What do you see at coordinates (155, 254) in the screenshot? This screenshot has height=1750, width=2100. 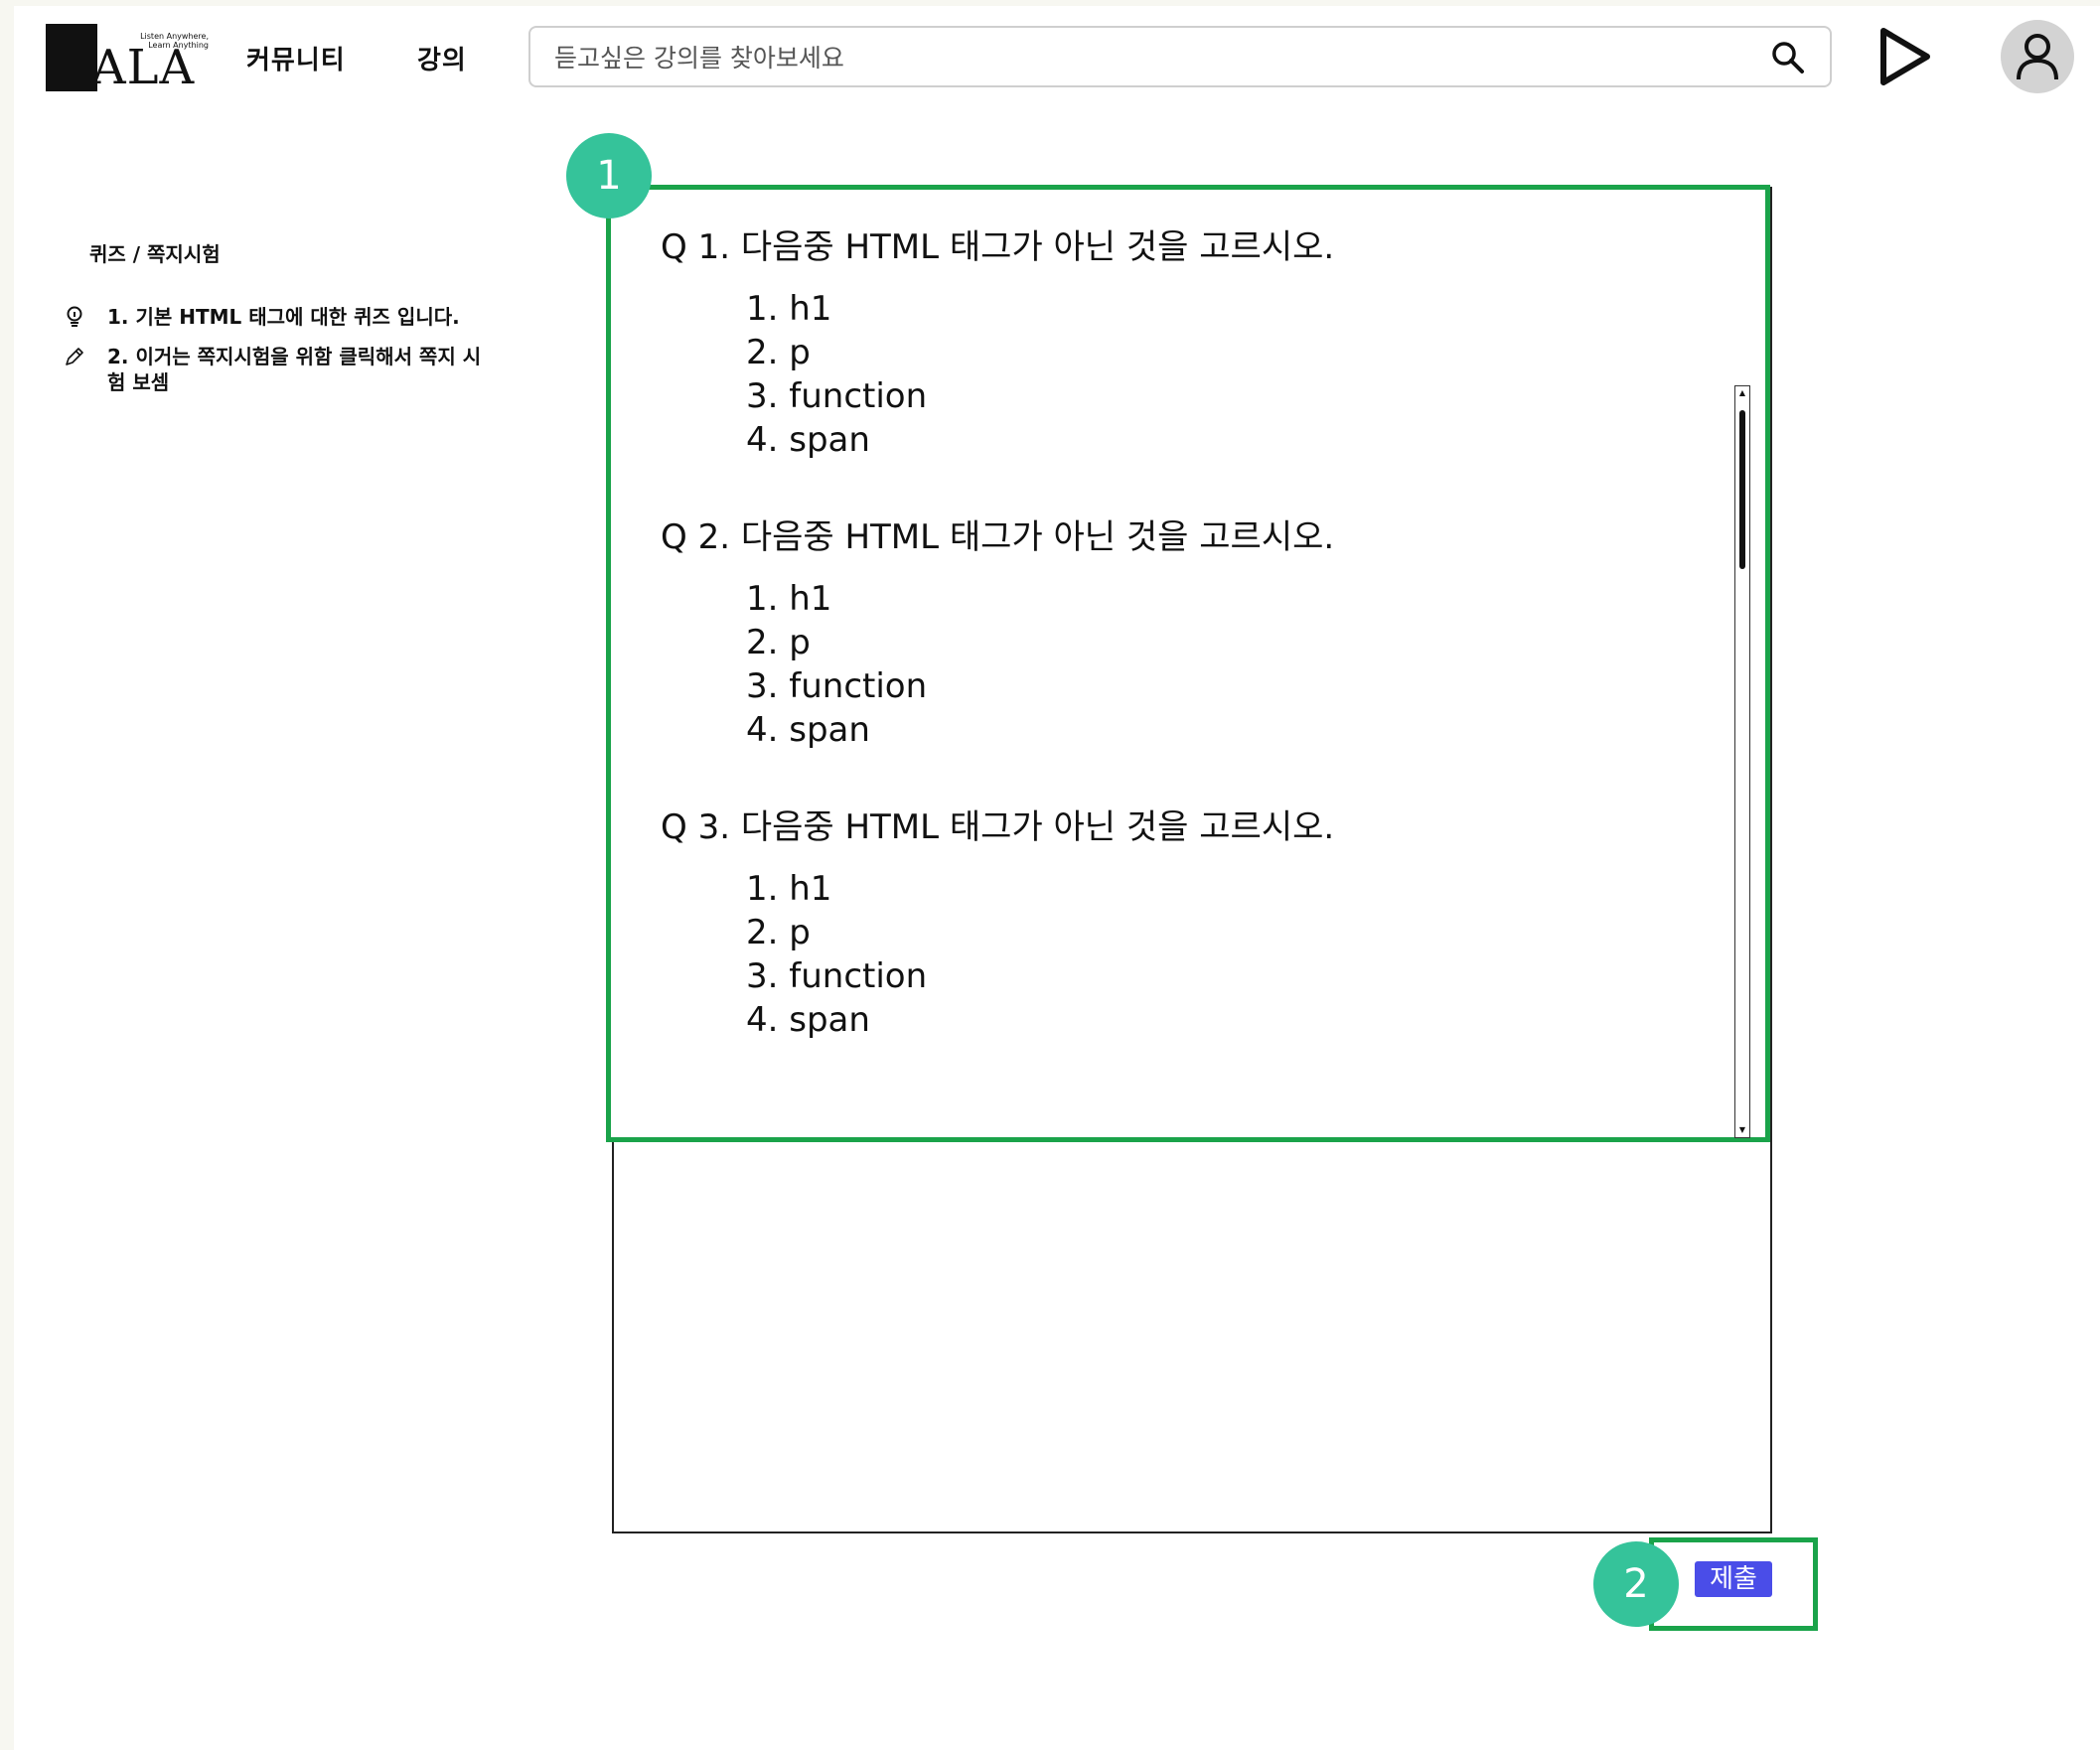 I see `sidebar-title: 퀴즈 / 쪽지시험` at bounding box center [155, 254].